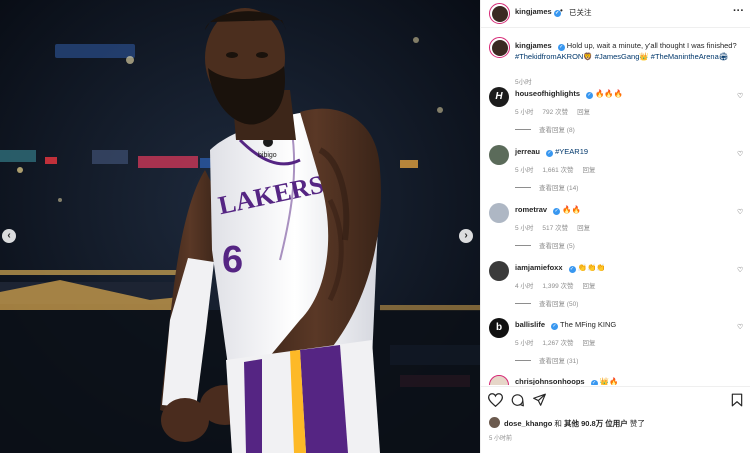 This screenshot has width=750, height=453. I want to click on liker-avatar, so click(494, 422).